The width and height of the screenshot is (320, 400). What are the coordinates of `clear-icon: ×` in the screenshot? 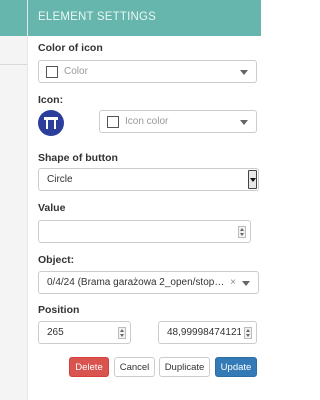 It's located at (233, 282).